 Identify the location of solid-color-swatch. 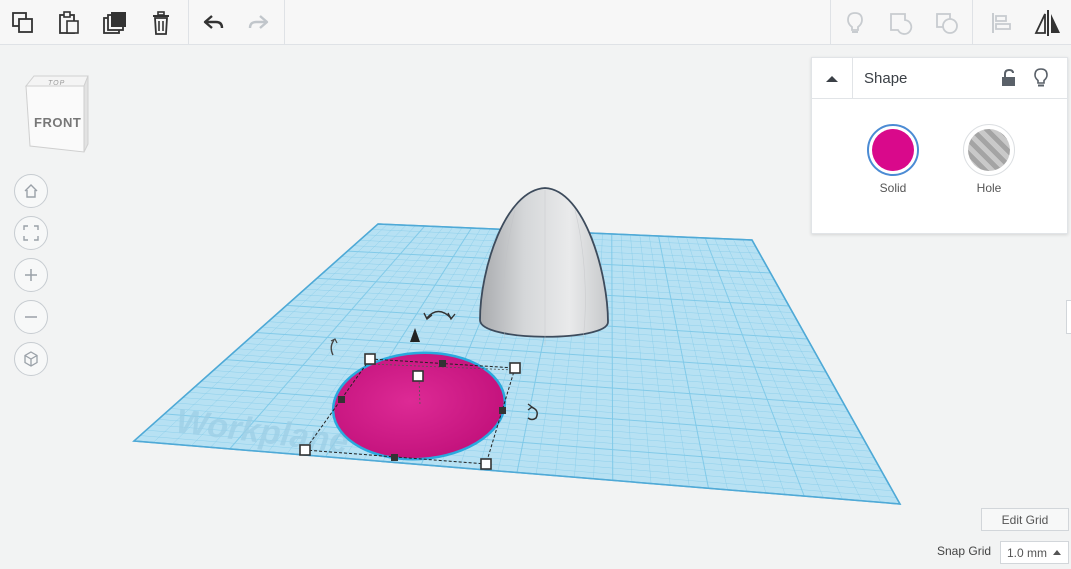
(893, 150).